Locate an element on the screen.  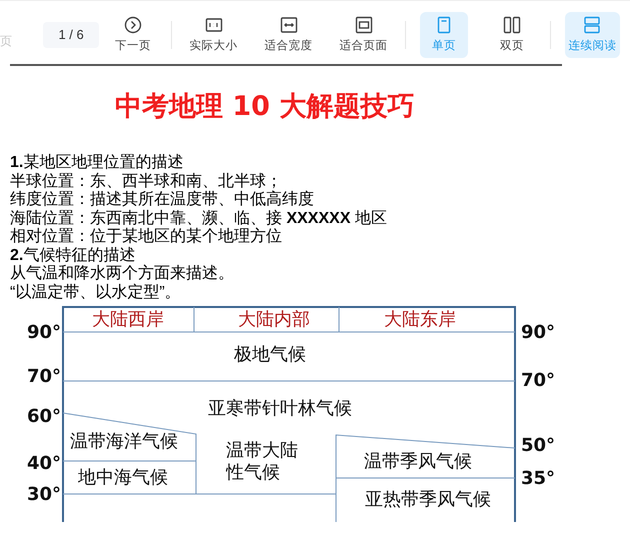
text-line: 半球位置：东、西半球和南、北半球； is located at coordinates (146, 181).